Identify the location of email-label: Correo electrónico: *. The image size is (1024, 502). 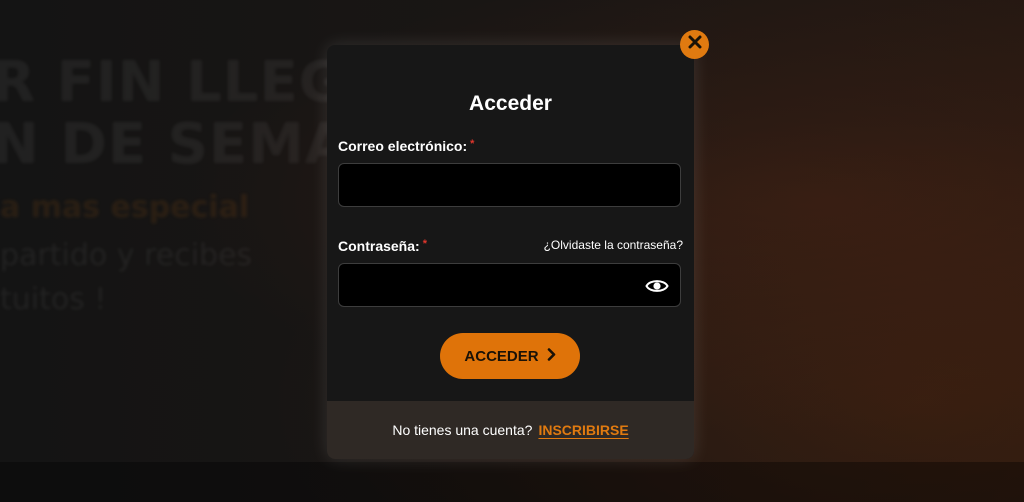
(406, 146).